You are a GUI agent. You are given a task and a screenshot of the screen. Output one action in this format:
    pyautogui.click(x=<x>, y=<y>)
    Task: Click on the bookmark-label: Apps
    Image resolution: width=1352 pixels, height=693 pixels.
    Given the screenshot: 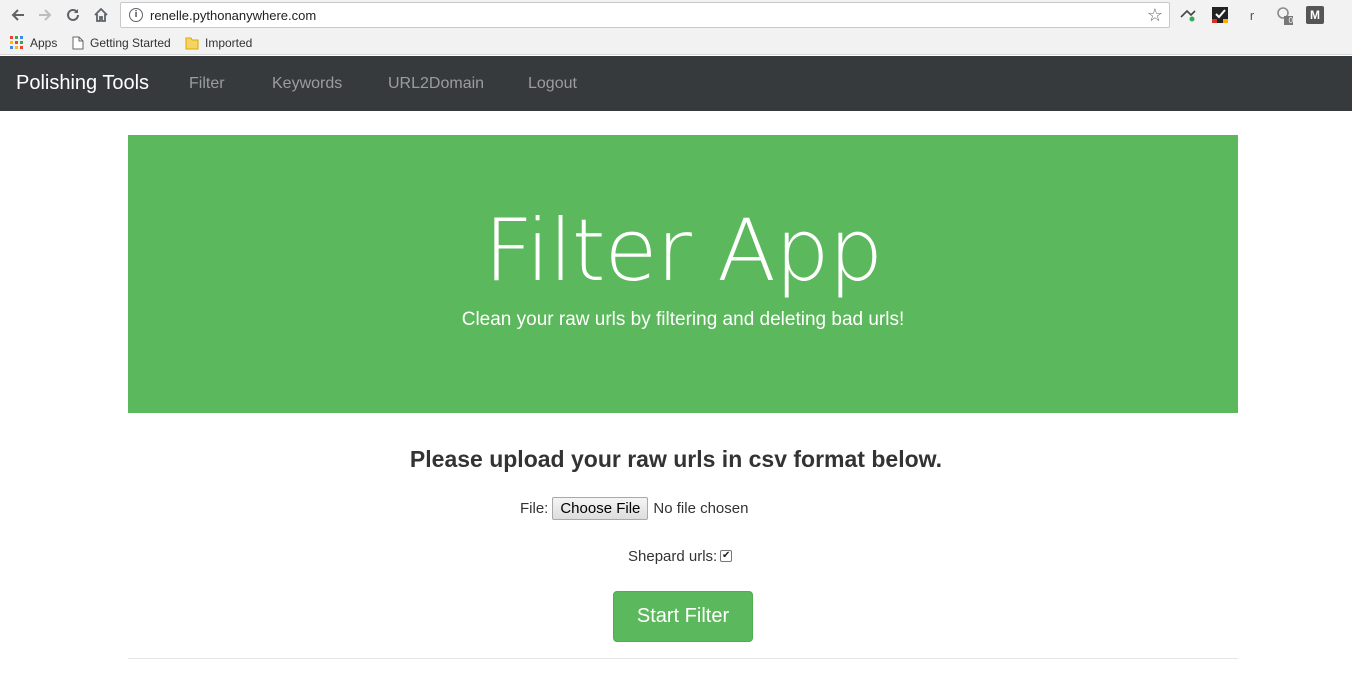 What is the action you would take?
    pyautogui.click(x=44, y=42)
    